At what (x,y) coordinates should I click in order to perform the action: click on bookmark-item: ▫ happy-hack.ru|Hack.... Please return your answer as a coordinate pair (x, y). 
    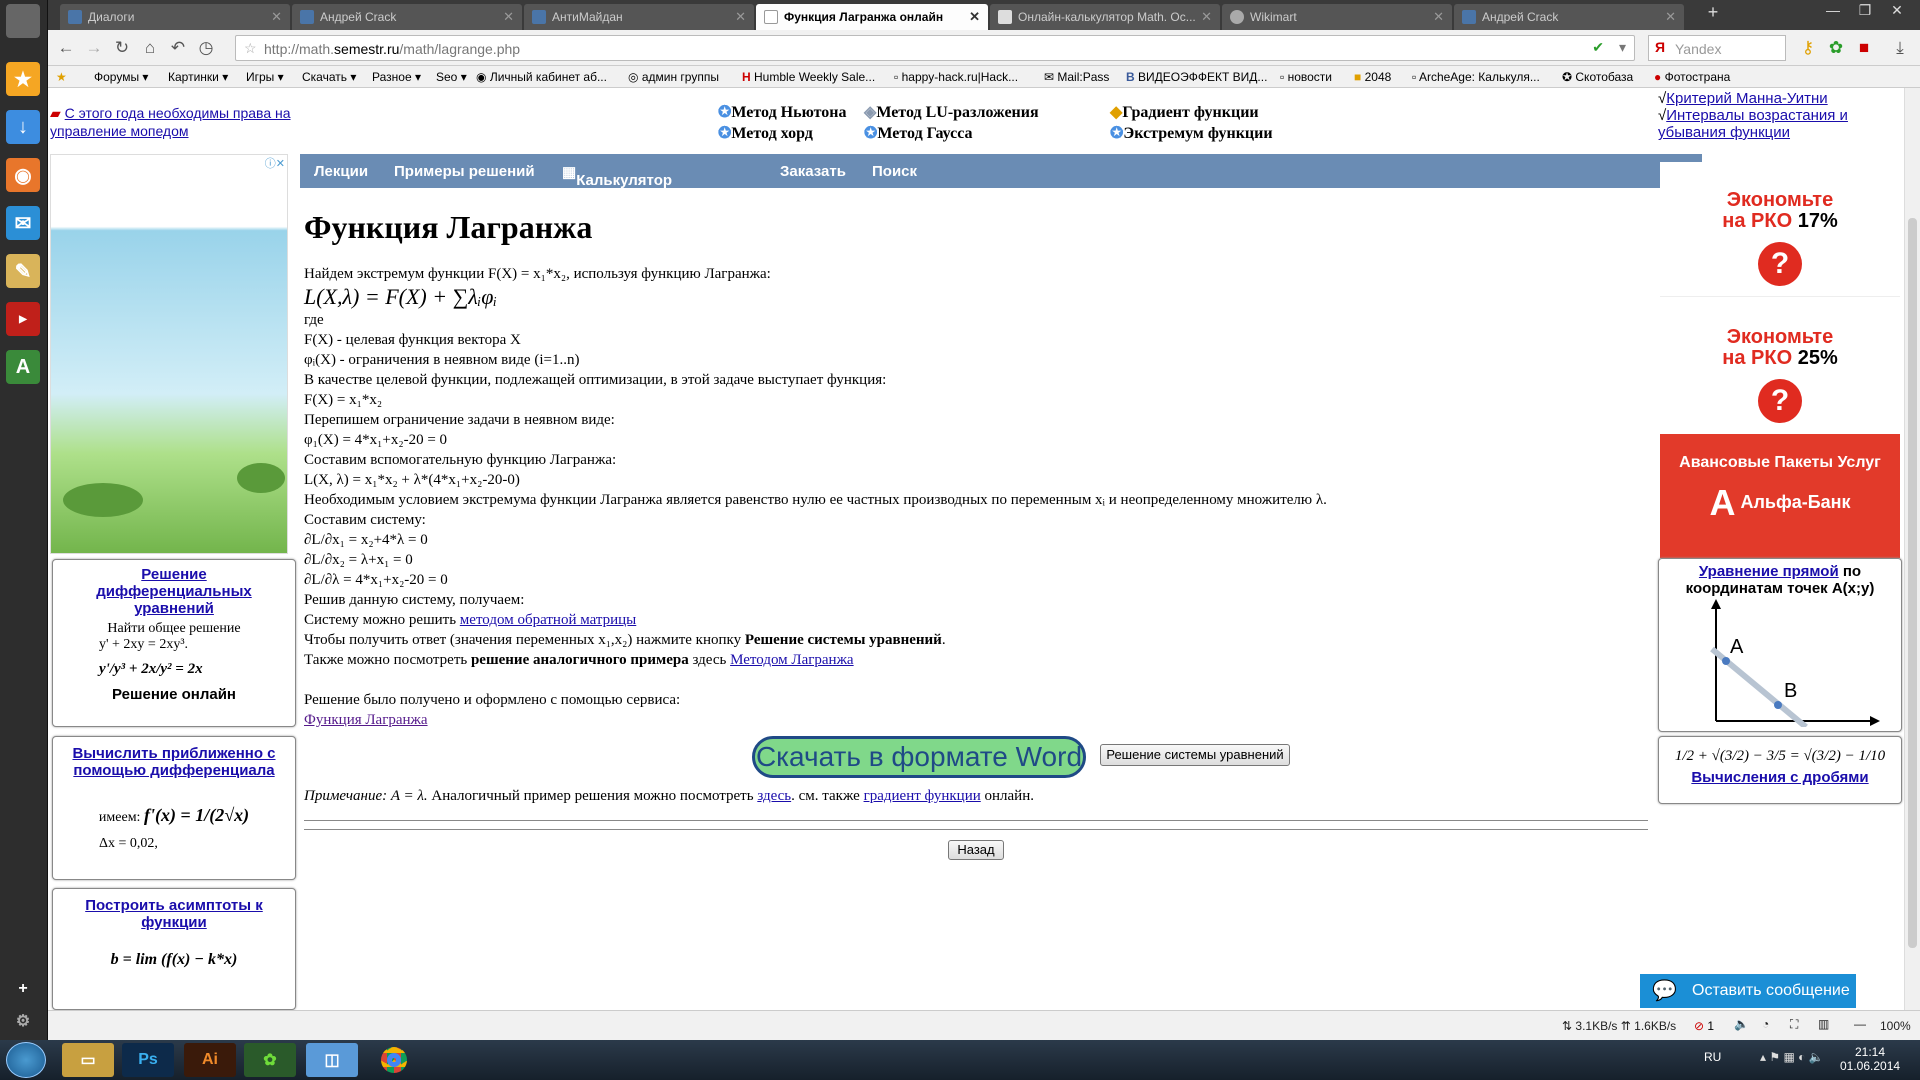
    Looking at the image, I should click on (956, 77).